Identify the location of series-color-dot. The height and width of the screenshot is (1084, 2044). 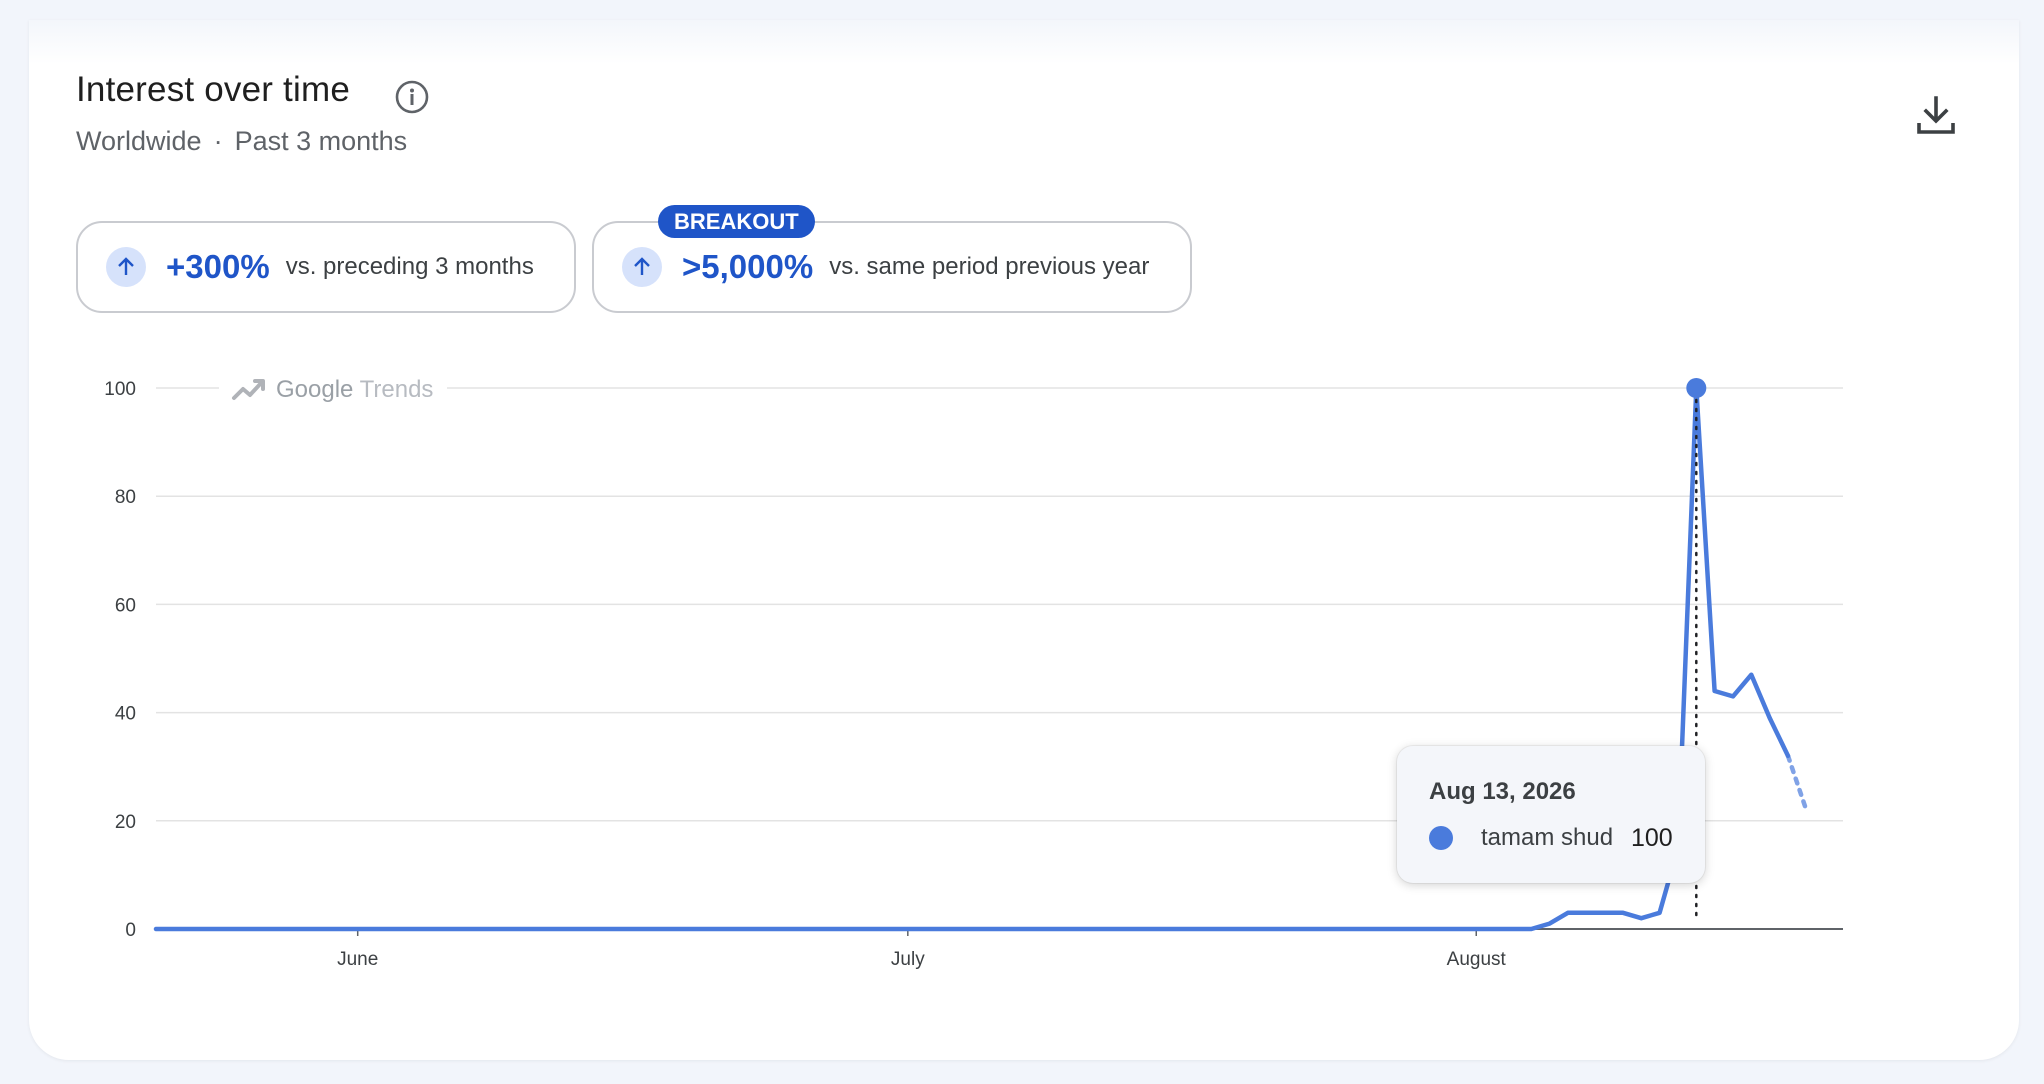
(1441, 838).